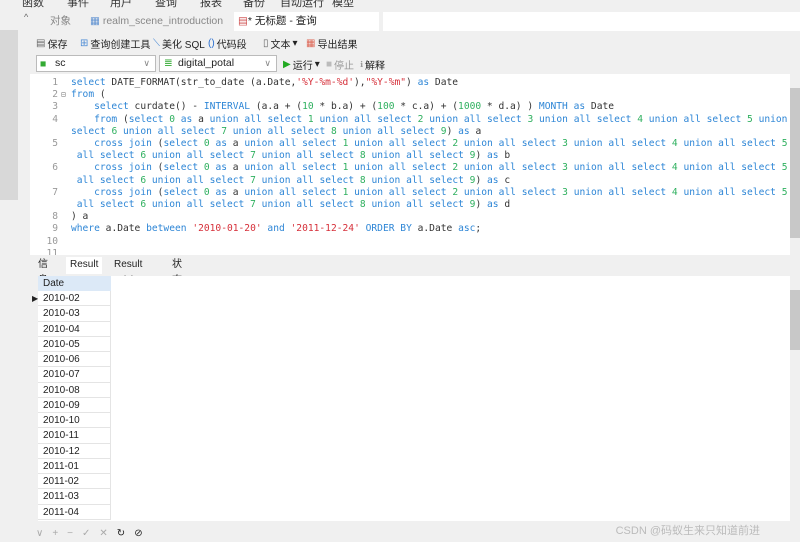 This screenshot has width=800, height=542. What do you see at coordinates (55, 119) in the screenshot?
I see `line-number: 4` at bounding box center [55, 119].